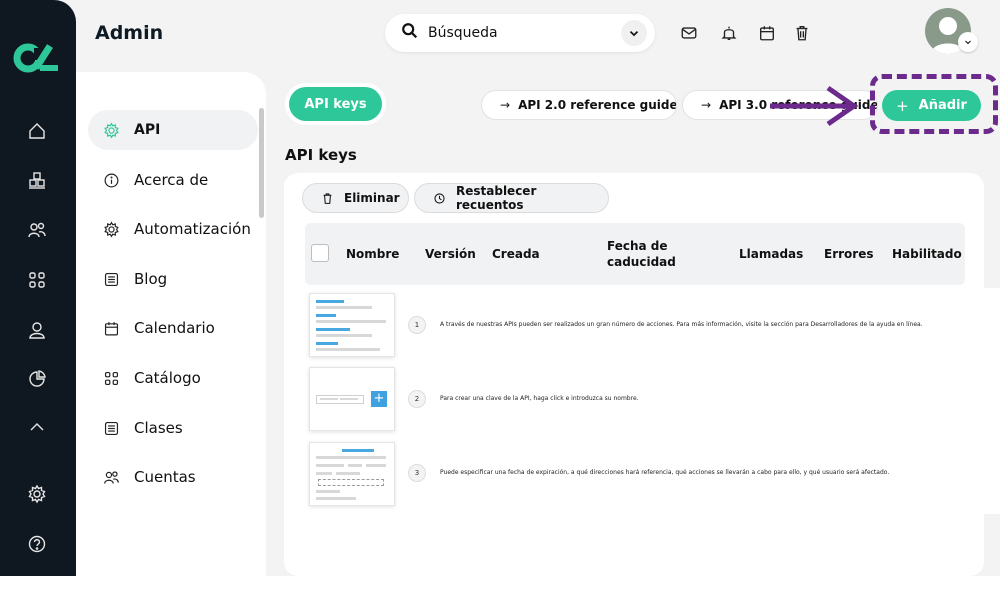  I want to click on column-header-fecha-caducidad: Fecha de caducidad, so click(647, 254).